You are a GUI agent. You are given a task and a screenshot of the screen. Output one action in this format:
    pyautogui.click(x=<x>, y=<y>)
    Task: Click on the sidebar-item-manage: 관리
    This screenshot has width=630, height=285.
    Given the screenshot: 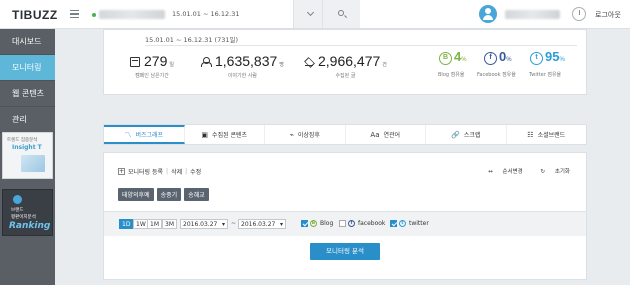 What is the action you would take?
    pyautogui.click(x=27, y=120)
    